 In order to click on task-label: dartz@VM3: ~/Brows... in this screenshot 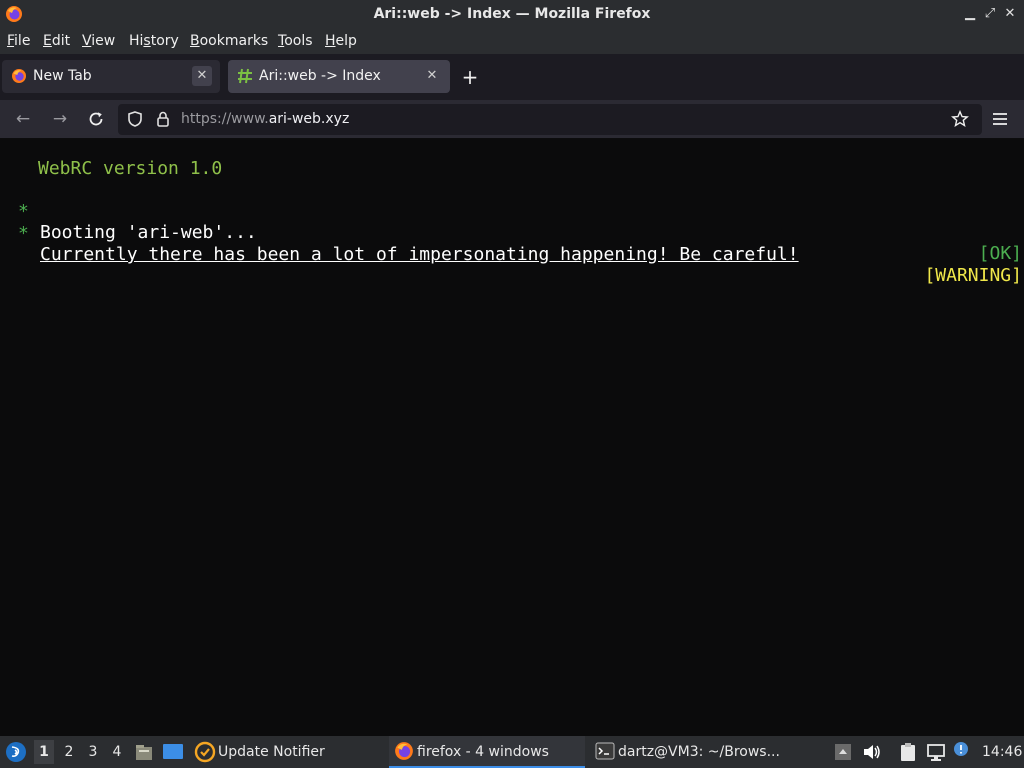, I will do `click(699, 752)`.